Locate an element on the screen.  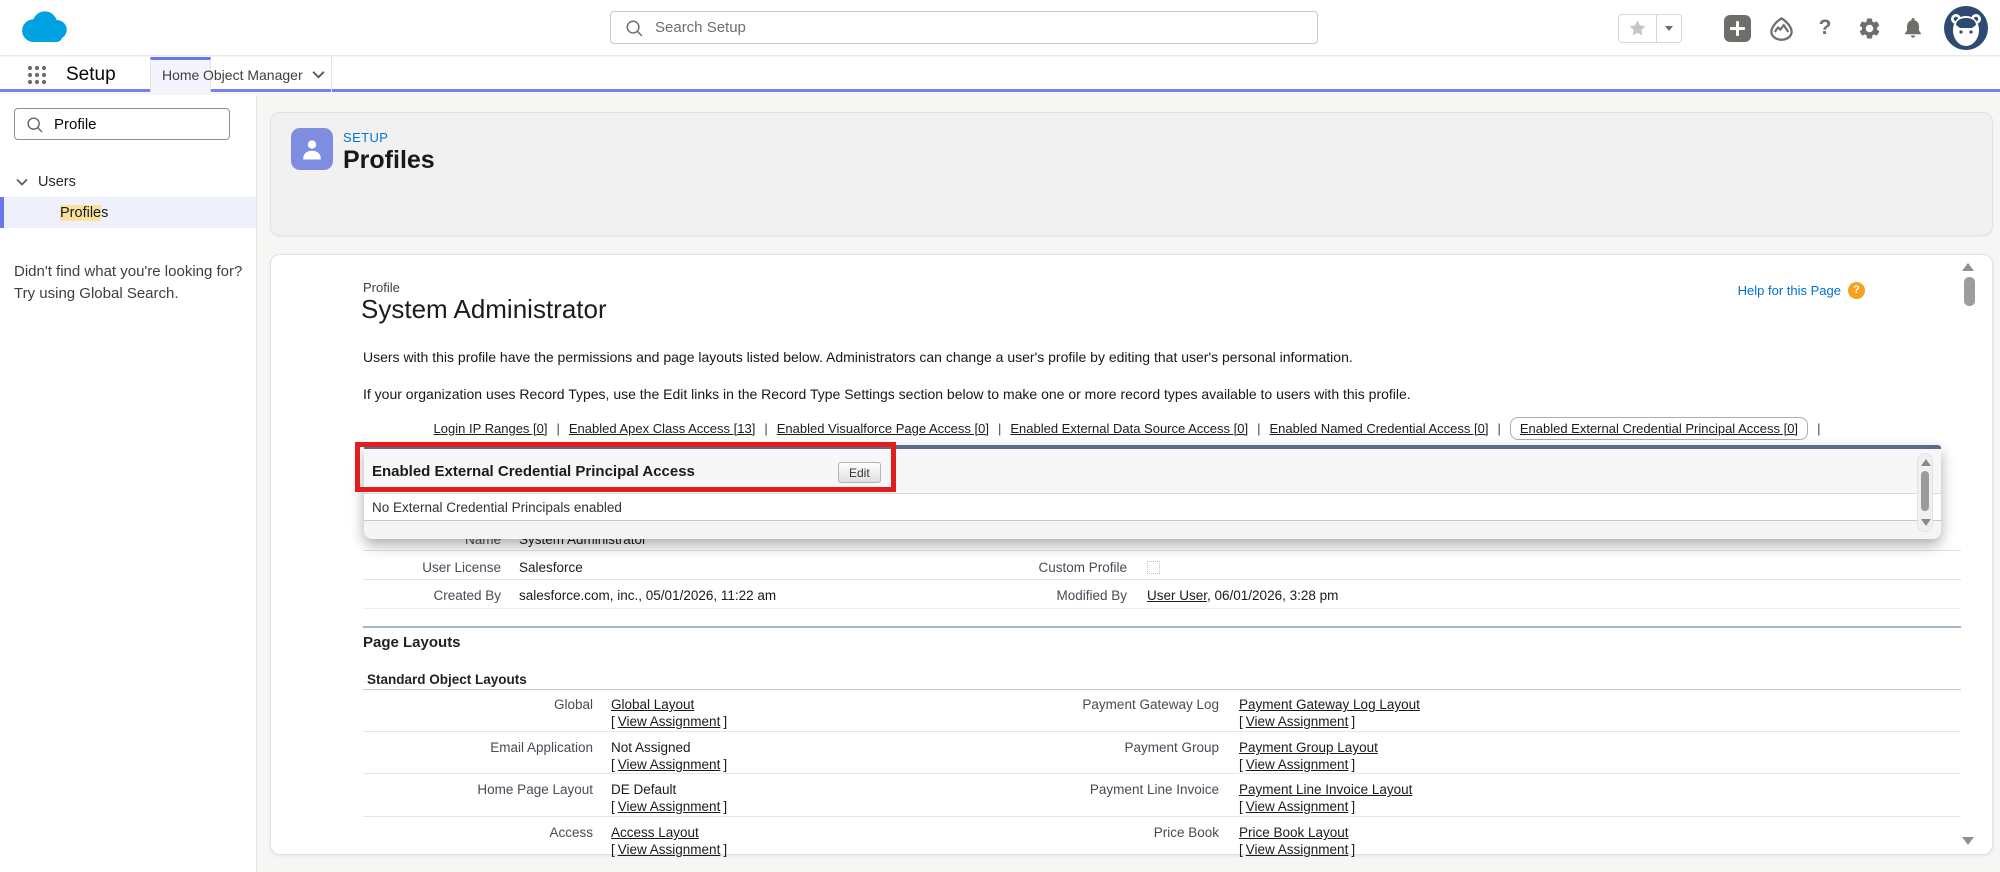
favorites-dropdown-button is located at coordinates (1668, 28).